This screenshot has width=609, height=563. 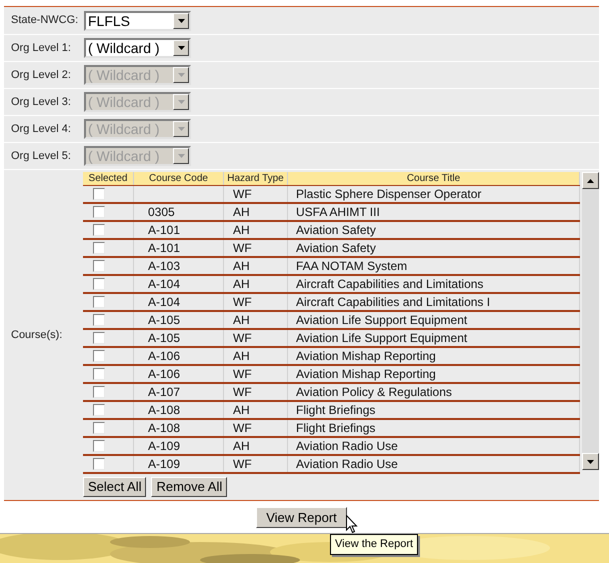 I want to click on table-cell-text: A-103, so click(x=165, y=266).